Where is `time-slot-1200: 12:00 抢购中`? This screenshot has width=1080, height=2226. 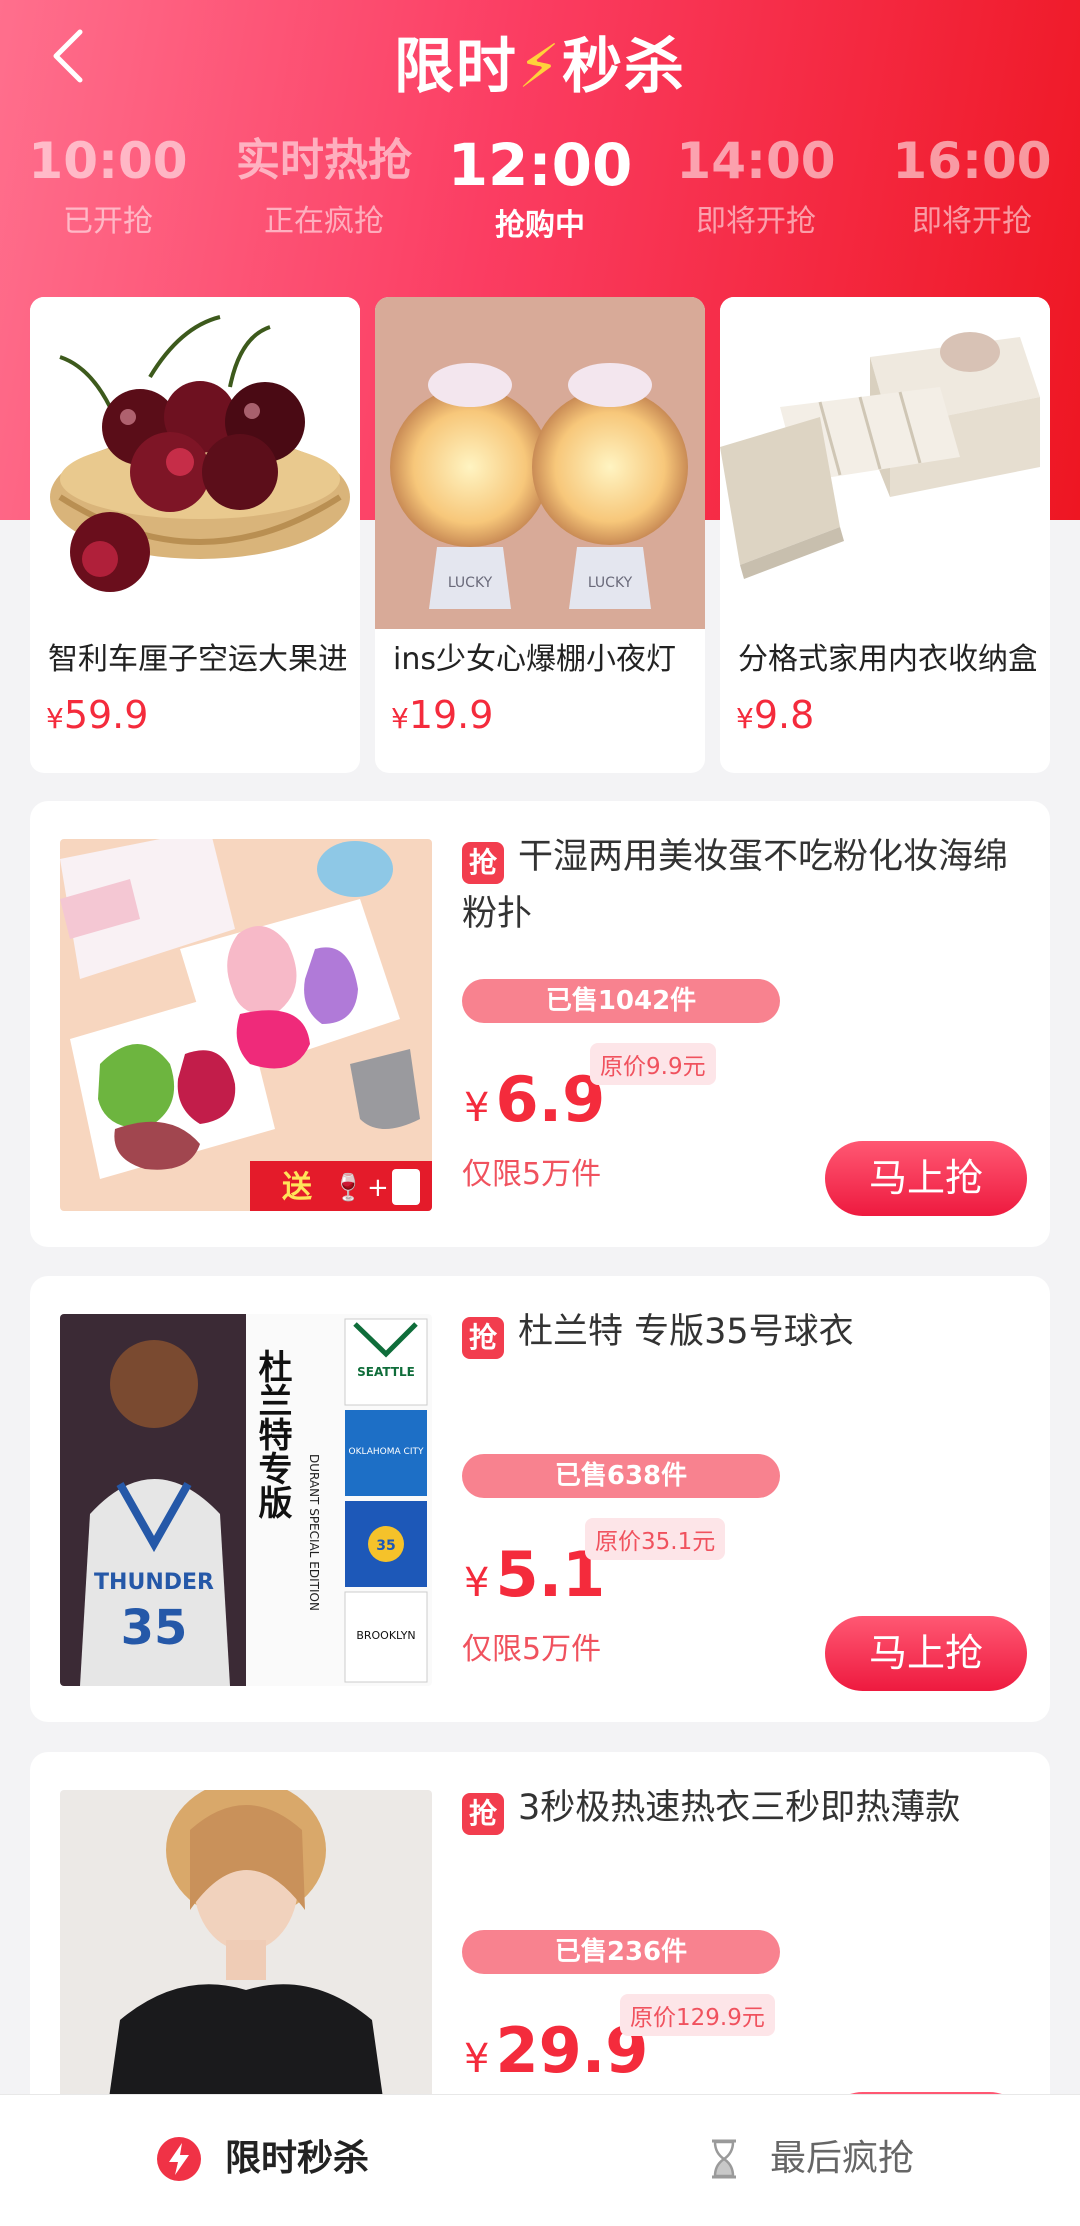 time-slot-1200: 12:00 抢购中 is located at coordinates (540, 189).